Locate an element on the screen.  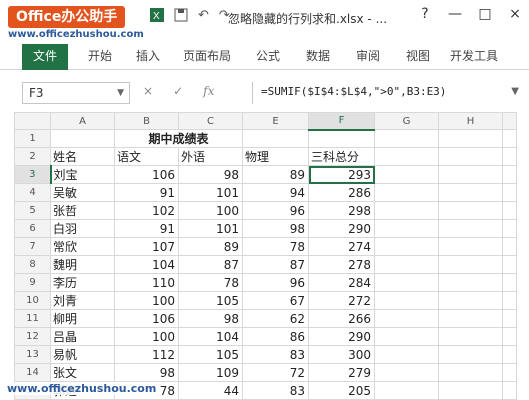
tab-data: 数据 is located at coordinates (318, 58).